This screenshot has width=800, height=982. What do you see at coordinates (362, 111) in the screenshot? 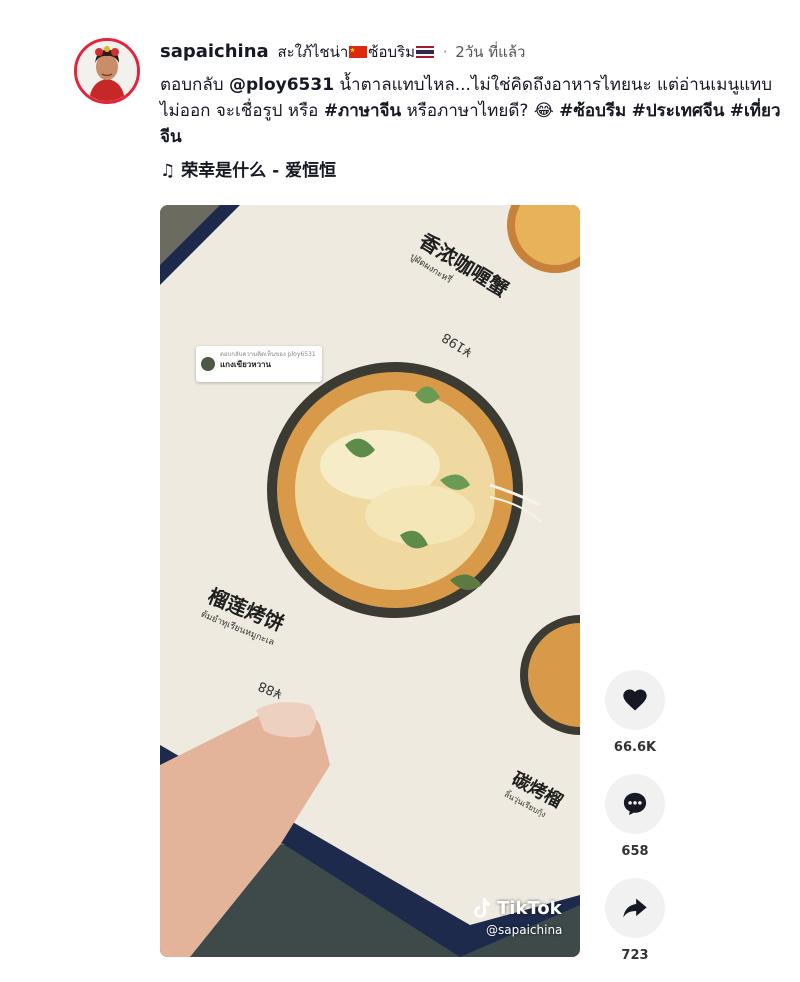
I see `hashtag-link: #ภาษาจีน` at bounding box center [362, 111].